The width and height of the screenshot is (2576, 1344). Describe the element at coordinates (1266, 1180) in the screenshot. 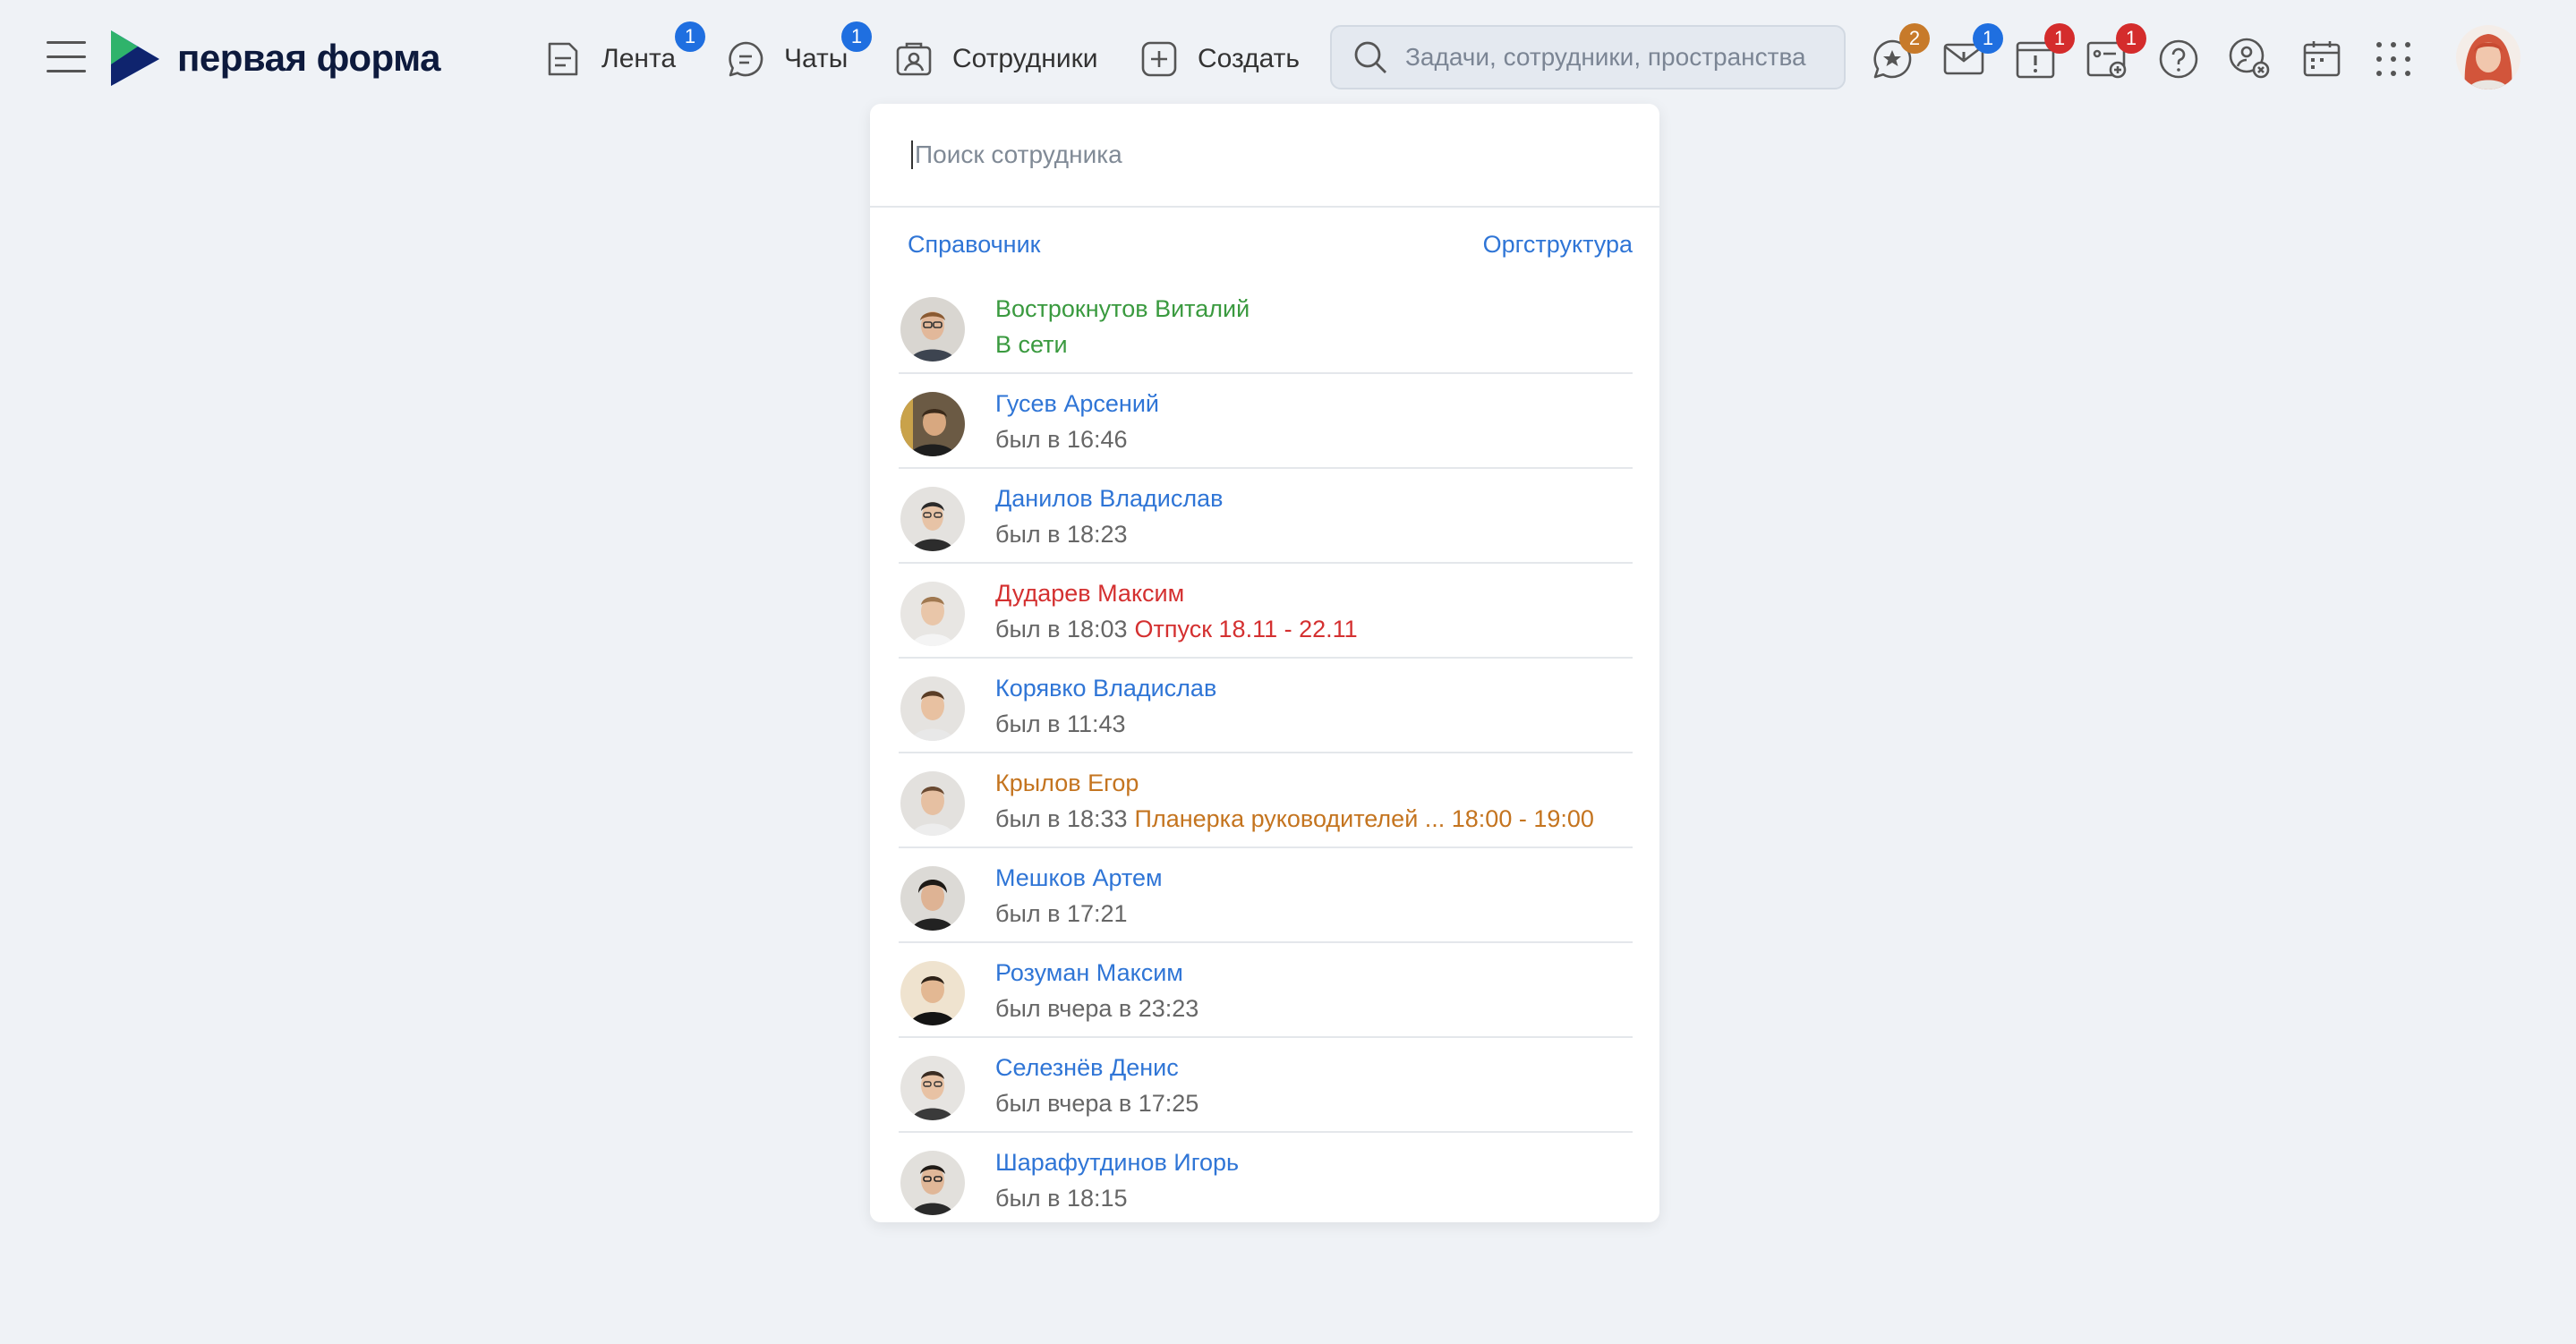

I see `employee-item: Шарафутдинов Игорь был в 18:15` at that location.